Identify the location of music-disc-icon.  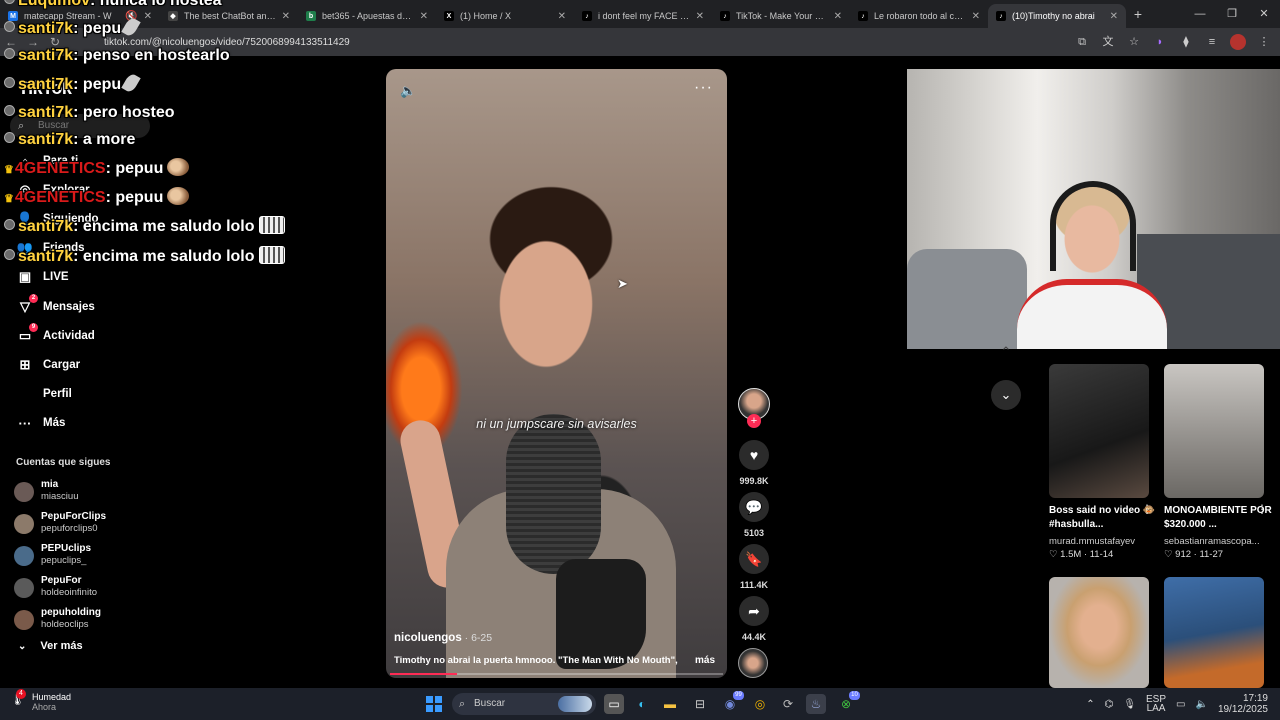
(753, 663).